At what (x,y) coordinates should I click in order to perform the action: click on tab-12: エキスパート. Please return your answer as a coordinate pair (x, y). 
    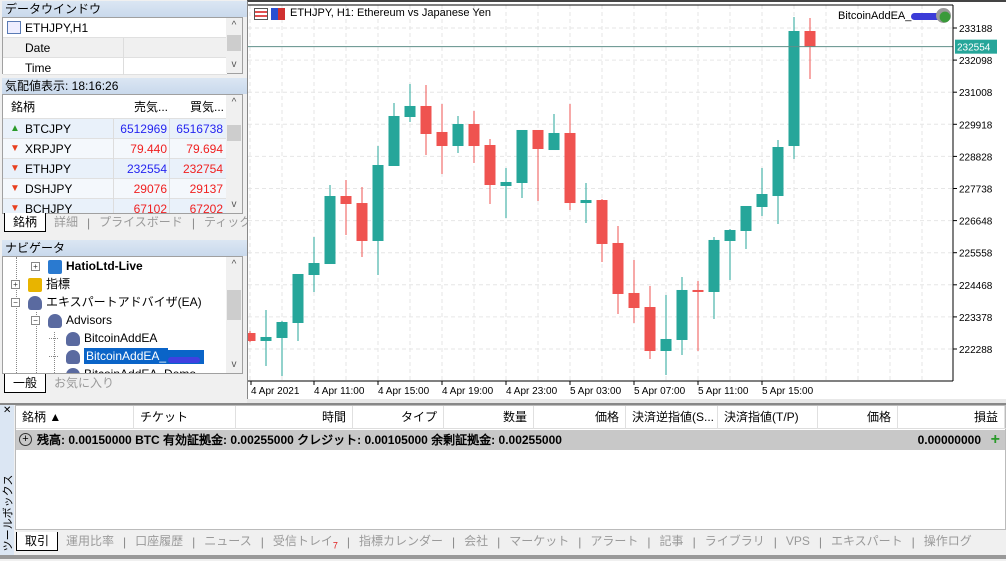
    Looking at the image, I should click on (867, 541).